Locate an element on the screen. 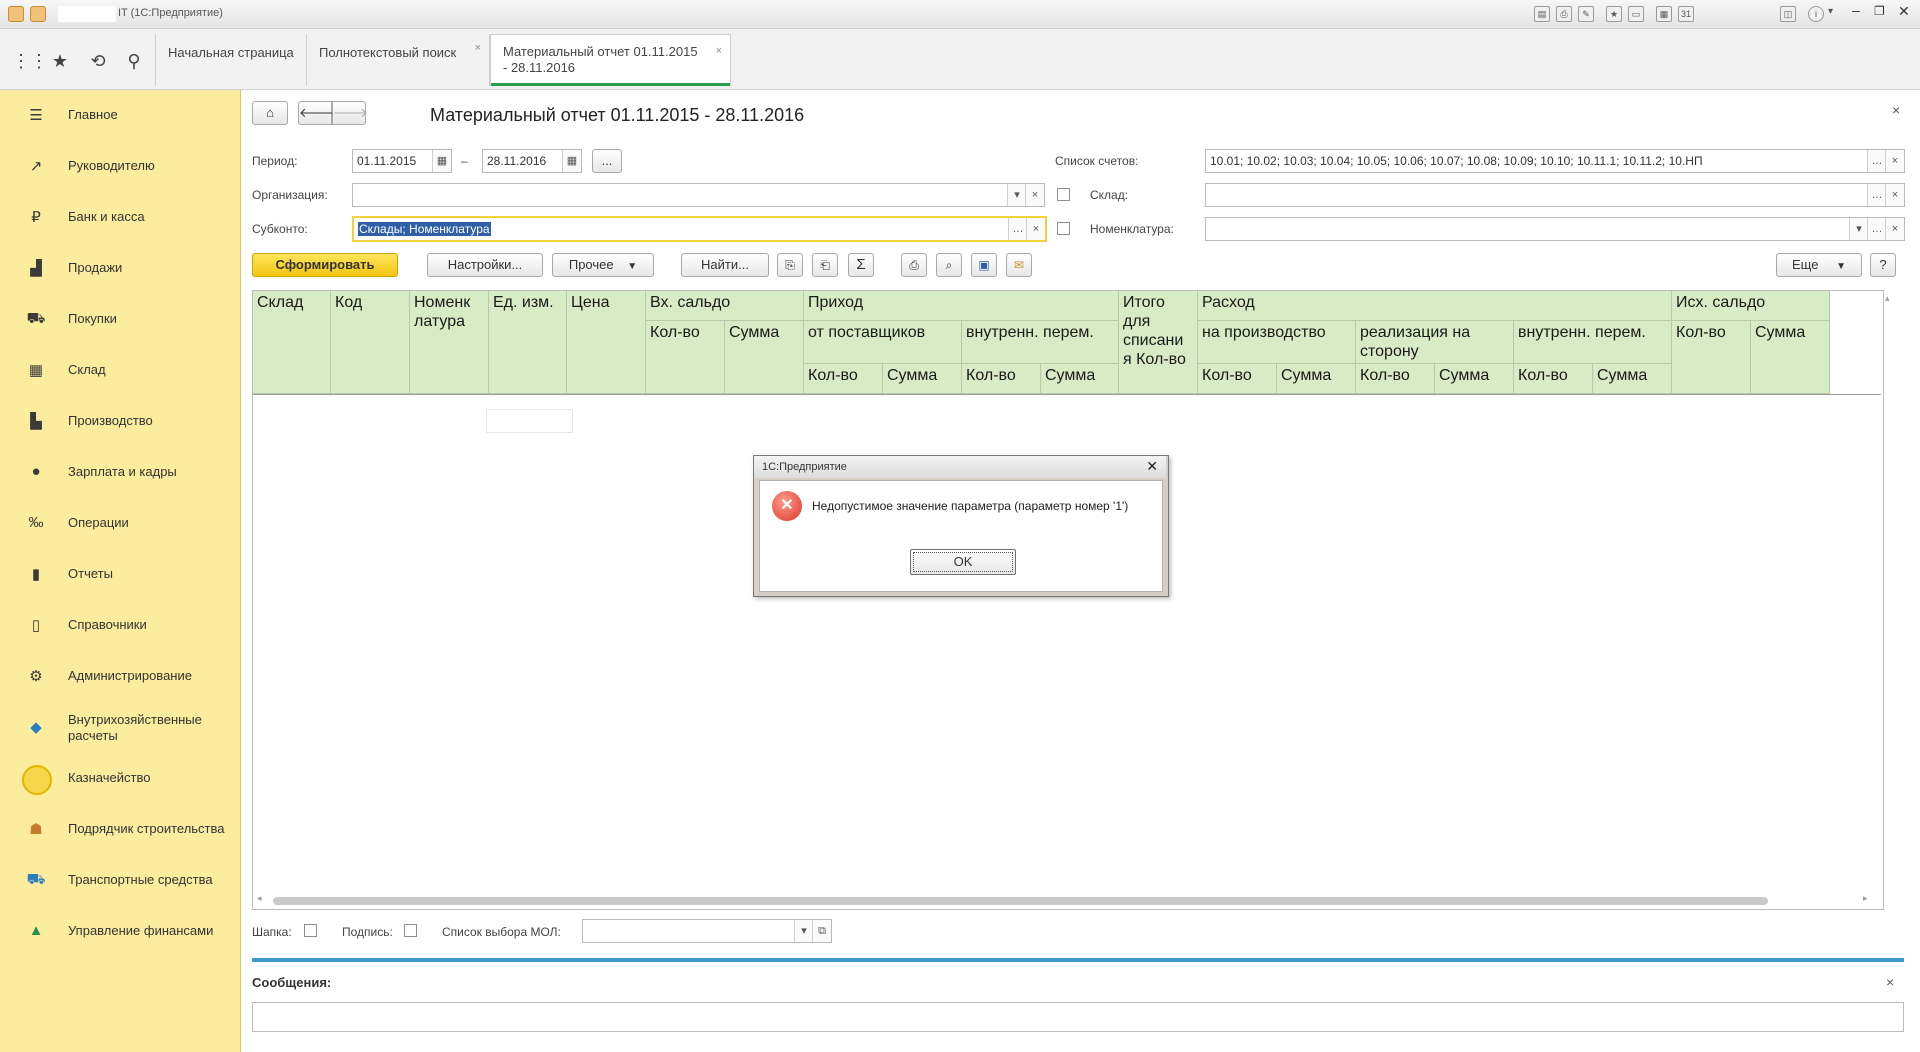 This screenshot has width=1920, height=1052. messages-area is located at coordinates (1078, 1017).